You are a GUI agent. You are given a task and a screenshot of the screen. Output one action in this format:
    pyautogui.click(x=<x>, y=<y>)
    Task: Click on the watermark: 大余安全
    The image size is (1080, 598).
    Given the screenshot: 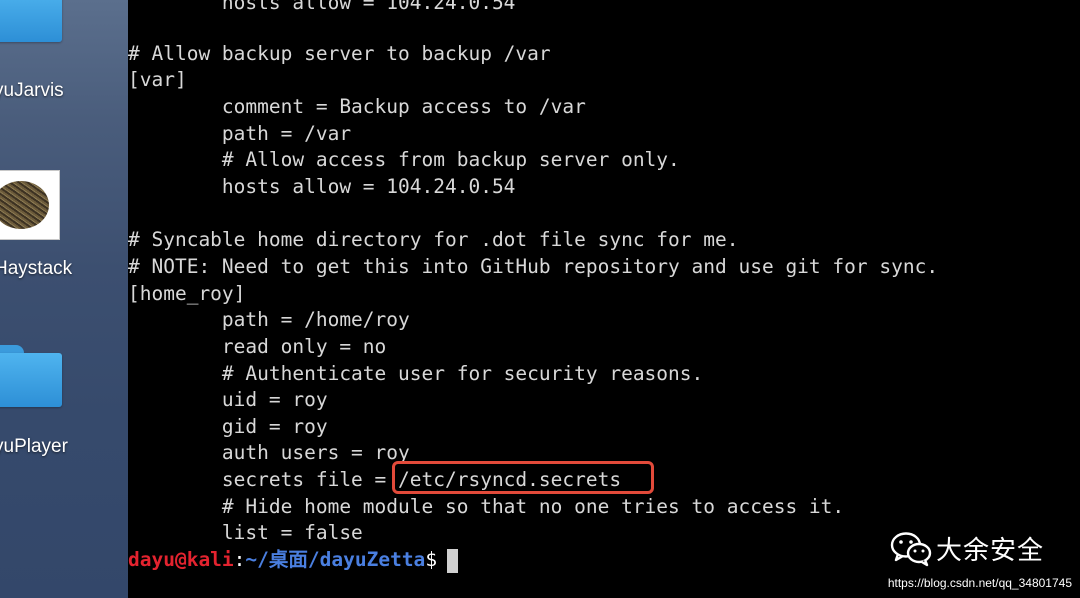 What is the action you would take?
    pyautogui.click(x=967, y=548)
    